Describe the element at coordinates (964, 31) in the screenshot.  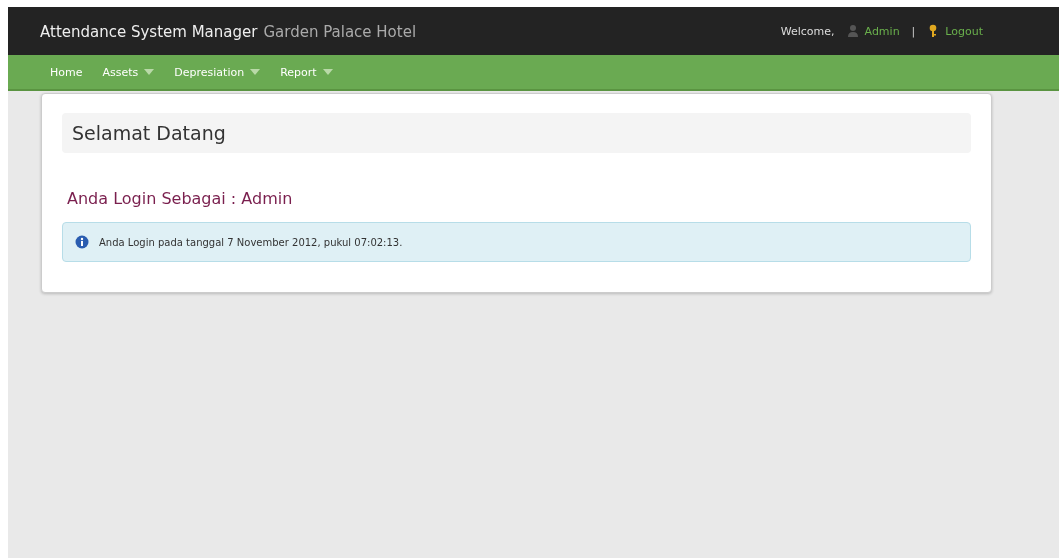
I see `logout-link: Logout` at that location.